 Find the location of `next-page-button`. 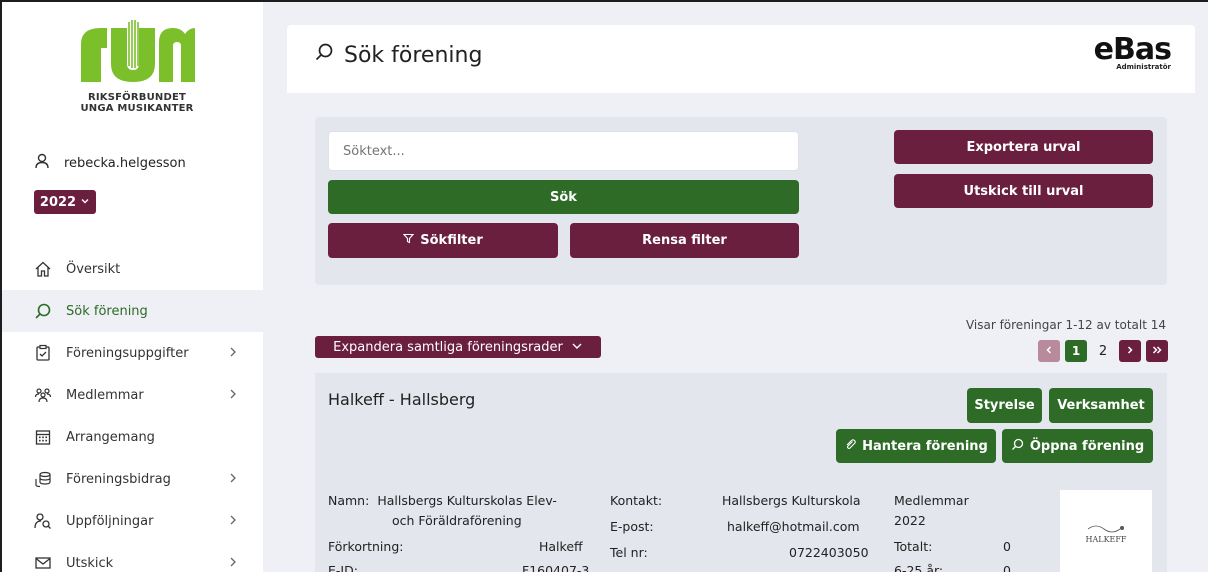

next-page-button is located at coordinates (1130, 351).